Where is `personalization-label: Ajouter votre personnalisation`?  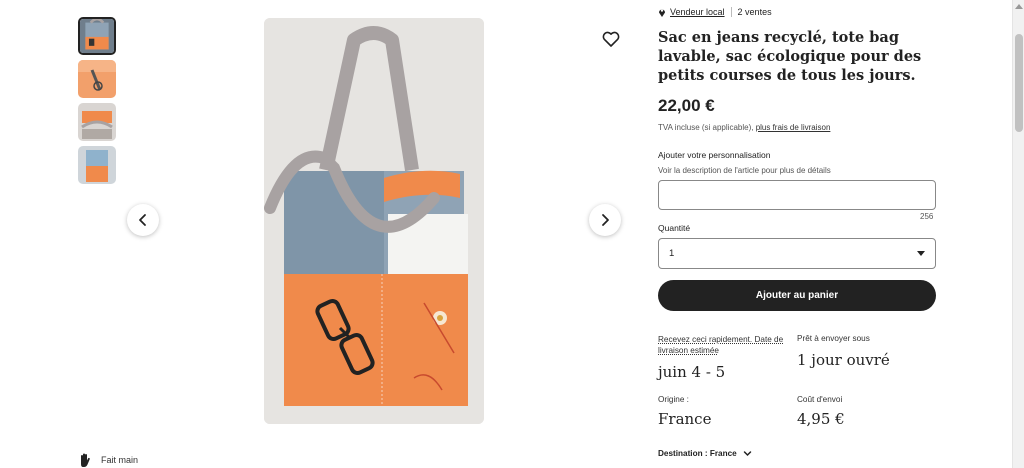 personalization-label: Ajouter votre personnalisation is located at coordinates (714, 155).